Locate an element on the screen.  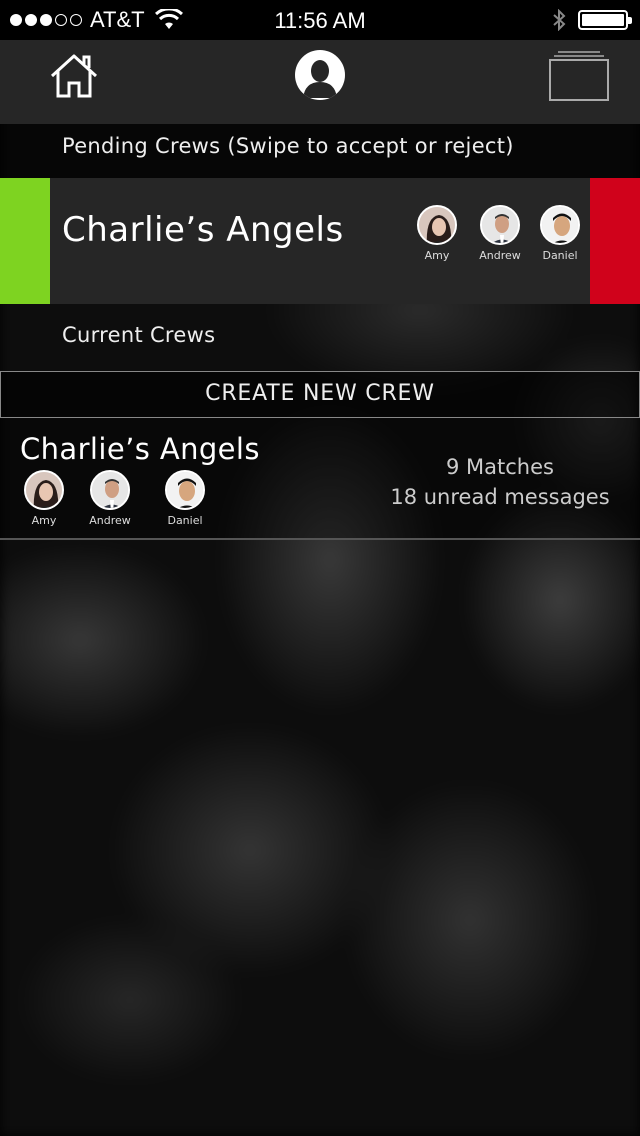
create-new-crew-button: CREATE NEW CREW is located at coordinates (320, 394).